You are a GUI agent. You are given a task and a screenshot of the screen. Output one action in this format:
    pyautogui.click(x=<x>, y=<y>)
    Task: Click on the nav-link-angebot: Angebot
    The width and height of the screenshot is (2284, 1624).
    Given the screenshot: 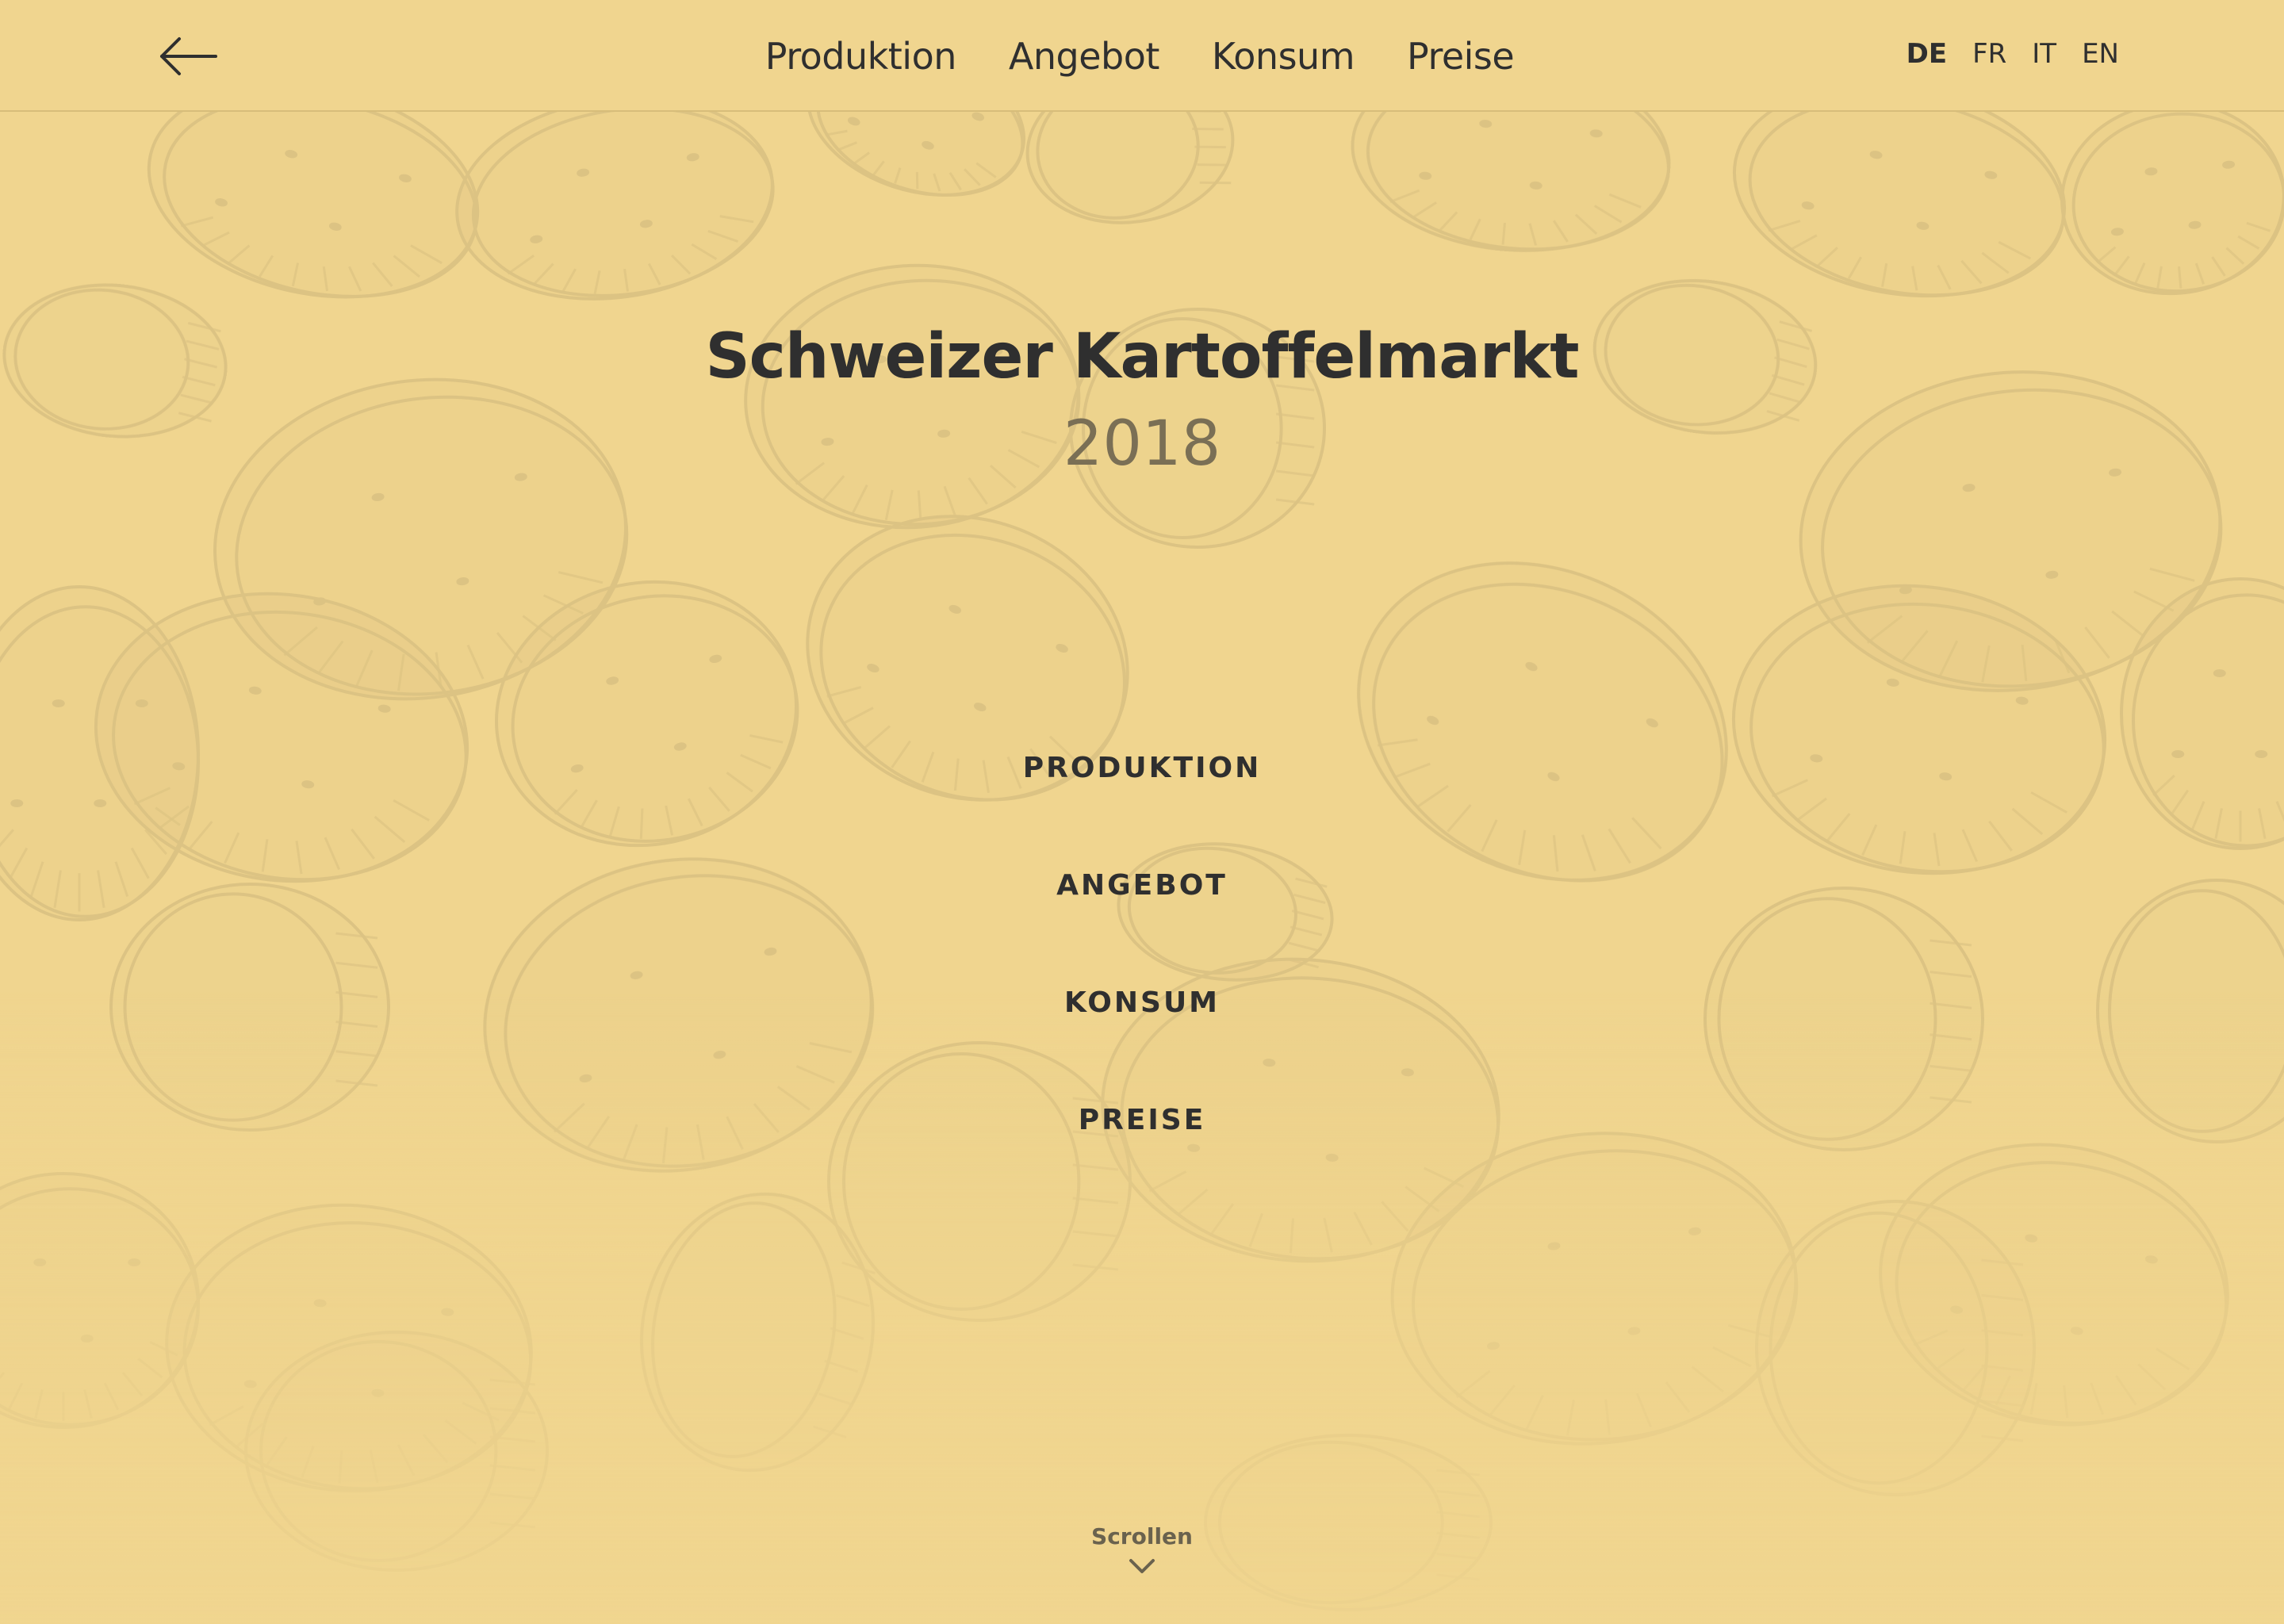 What is the action you would take?
    pyautogui.click(x=1084, y=56)
    